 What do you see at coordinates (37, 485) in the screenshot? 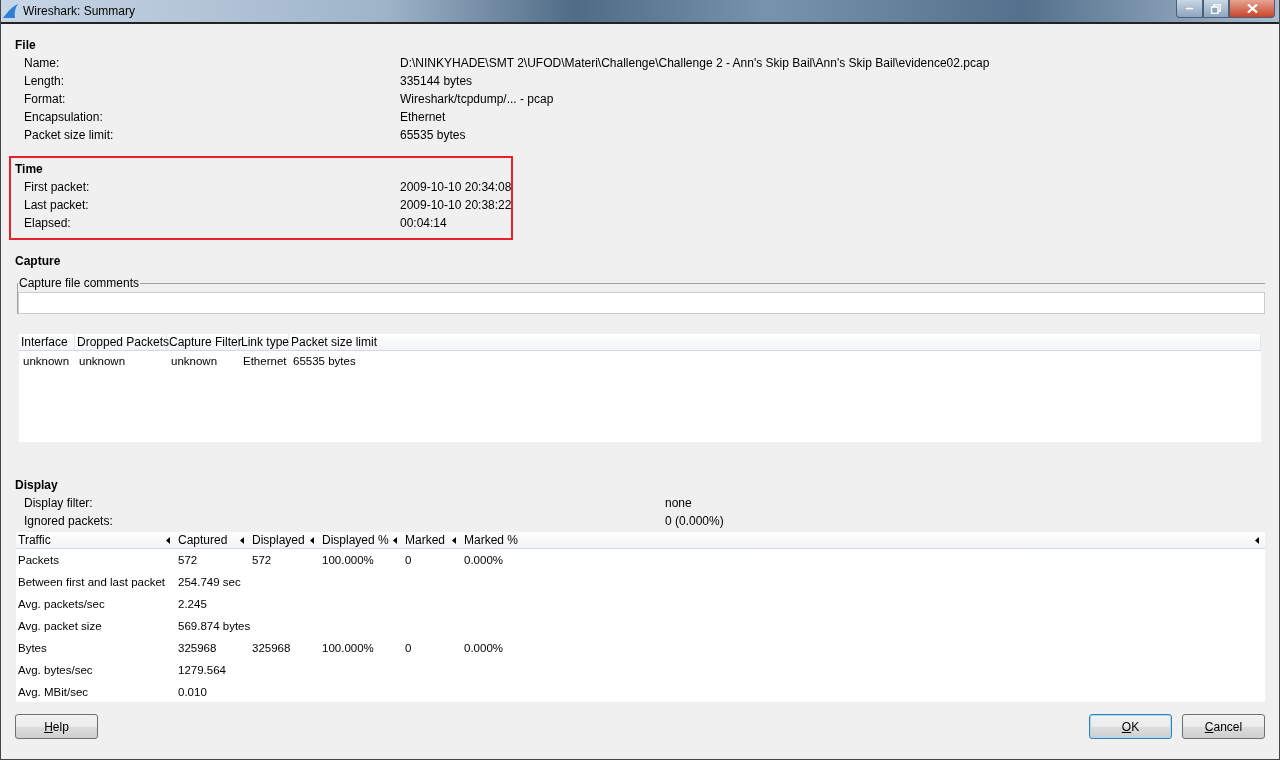
I see `section-heading: Display` at bounding box center [37, 485].